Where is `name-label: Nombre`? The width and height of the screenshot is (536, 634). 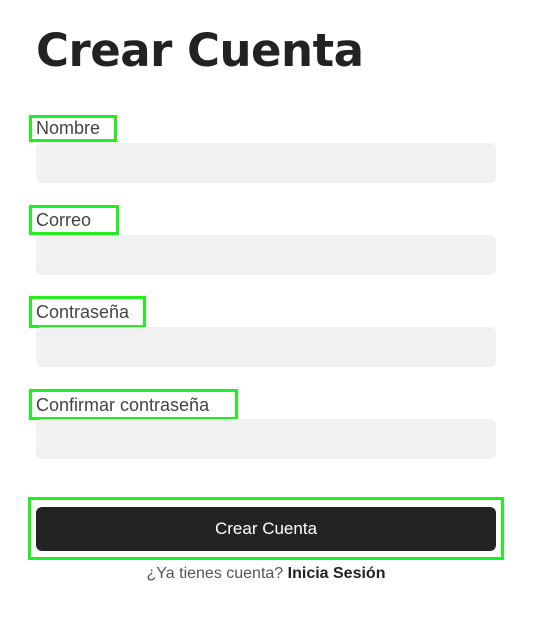 name-label: Nombre is located at coordinates (68, 128).